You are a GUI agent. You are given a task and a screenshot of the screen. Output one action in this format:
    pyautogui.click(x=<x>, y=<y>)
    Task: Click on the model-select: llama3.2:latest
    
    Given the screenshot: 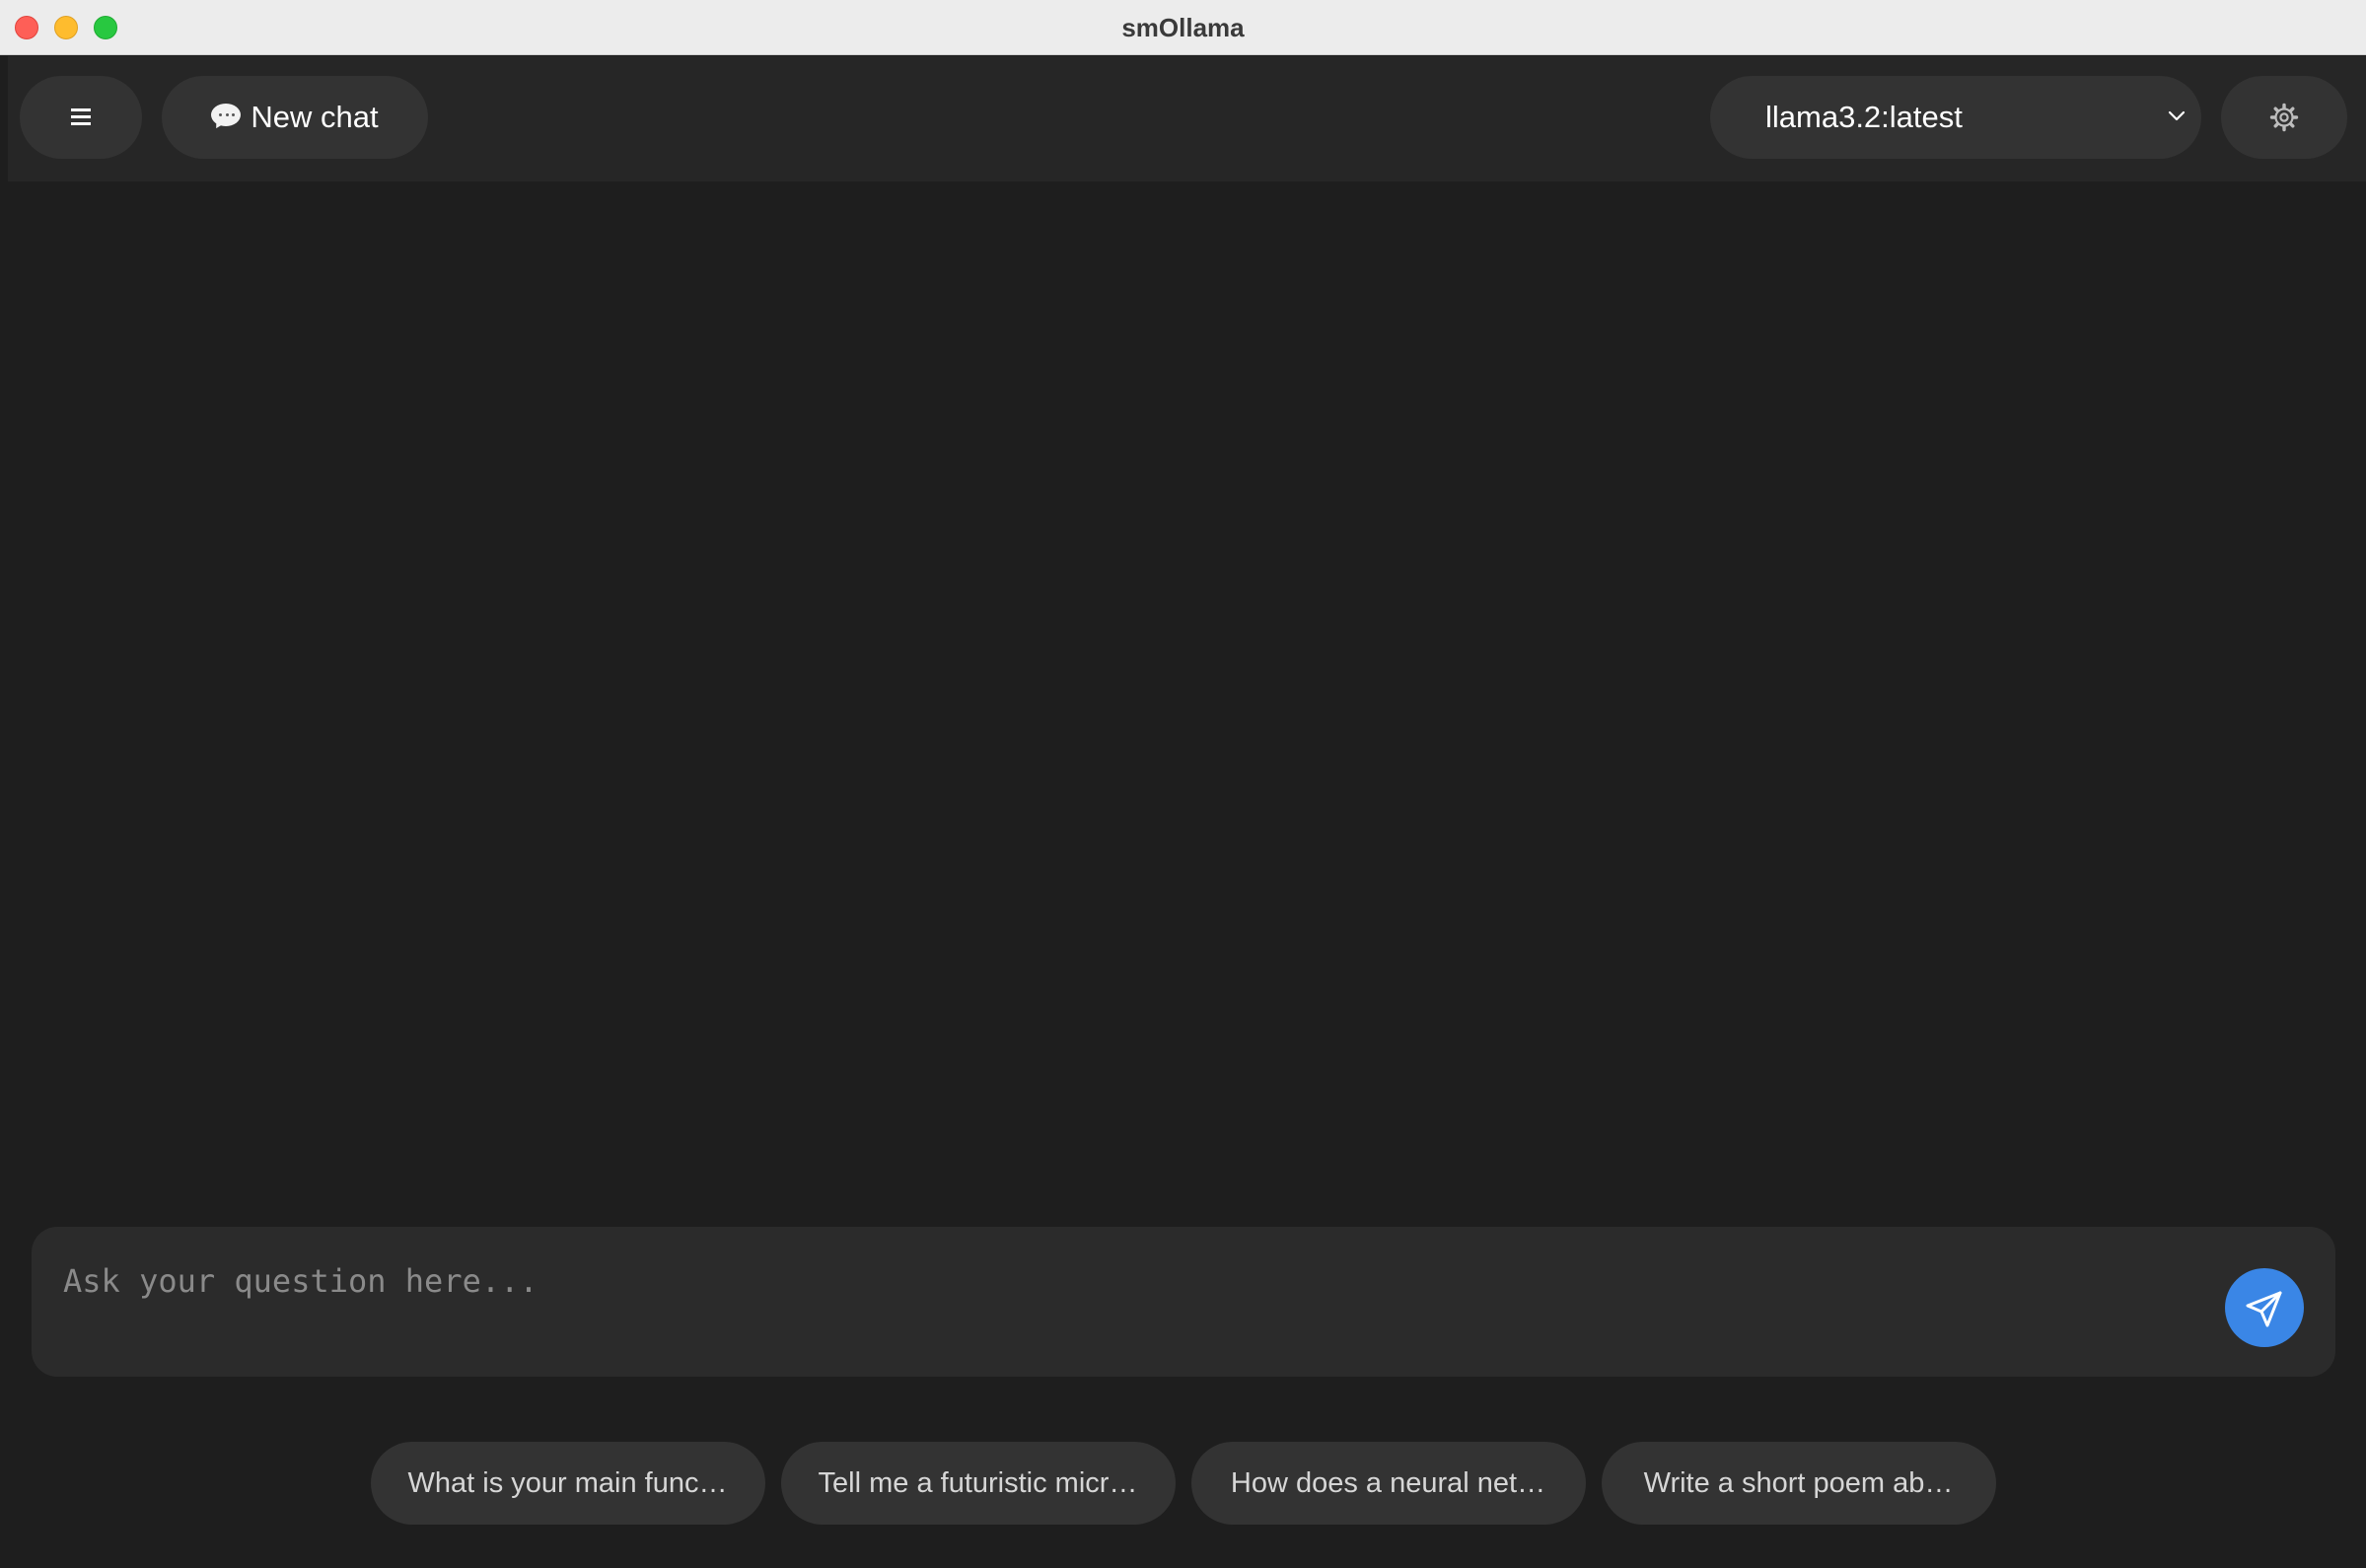 What is the action you would take?
    pyautogui.click(x=1956, y=117)
    